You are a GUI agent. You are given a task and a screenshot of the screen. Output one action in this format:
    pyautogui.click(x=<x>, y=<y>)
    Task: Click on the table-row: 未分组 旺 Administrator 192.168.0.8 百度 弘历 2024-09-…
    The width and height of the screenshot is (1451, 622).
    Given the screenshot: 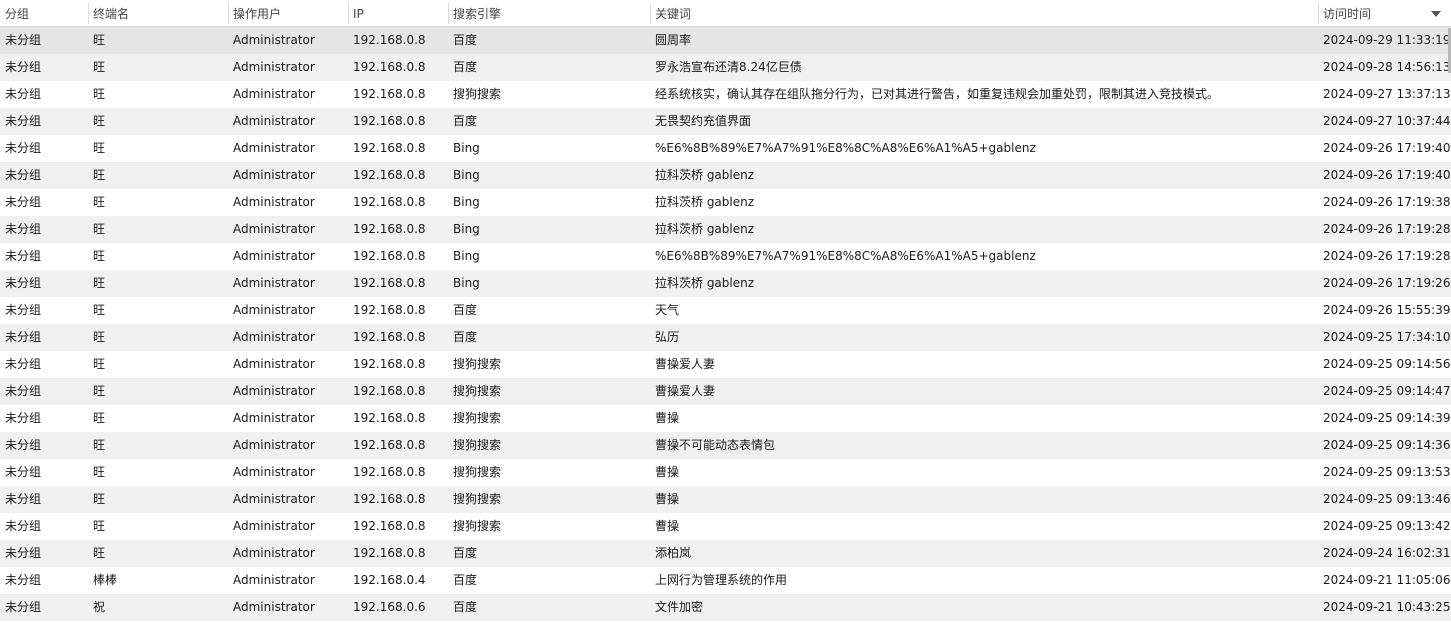 What is the action you would take?
    pyautogui.click(x=725, y=337)
    